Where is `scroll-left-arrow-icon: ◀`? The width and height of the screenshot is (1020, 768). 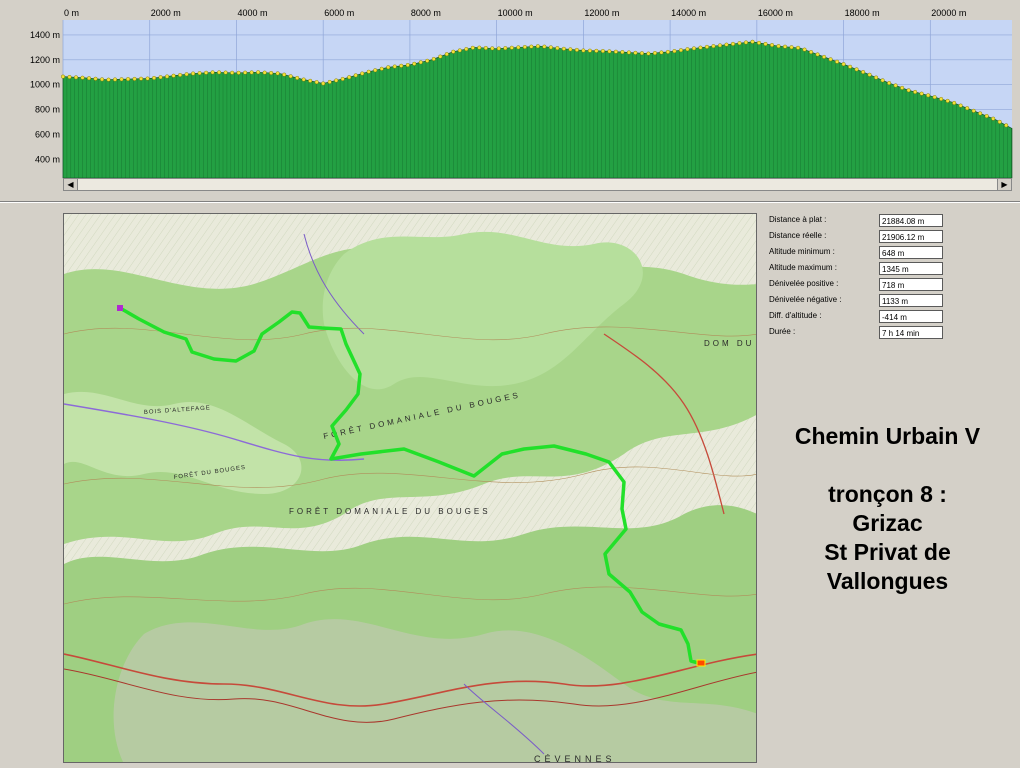
scroll-left-arrow-icon: ◀ is located at coordinates (71, 184).